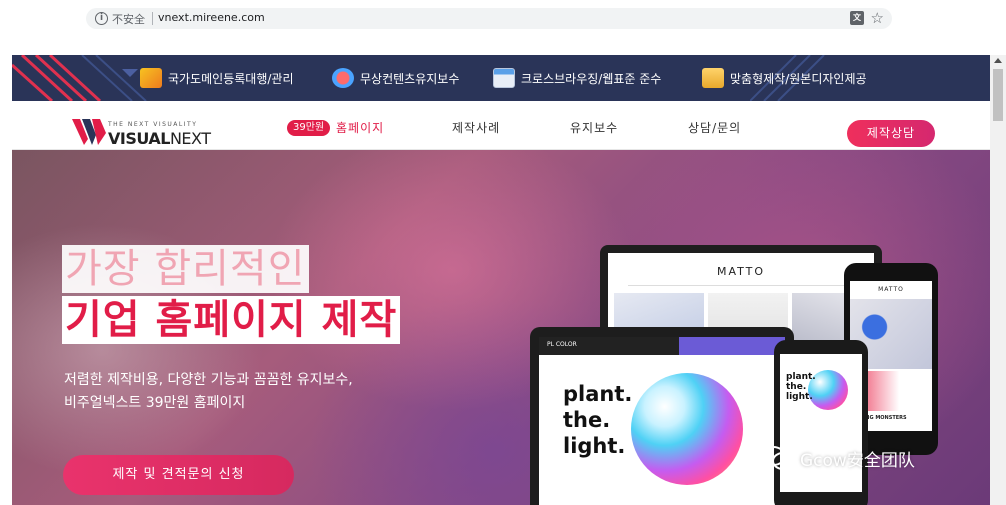 The image size is (1006, 505). I want to click on strip-item-label: 무상컨텐츠유지보수, so click(410, 78).